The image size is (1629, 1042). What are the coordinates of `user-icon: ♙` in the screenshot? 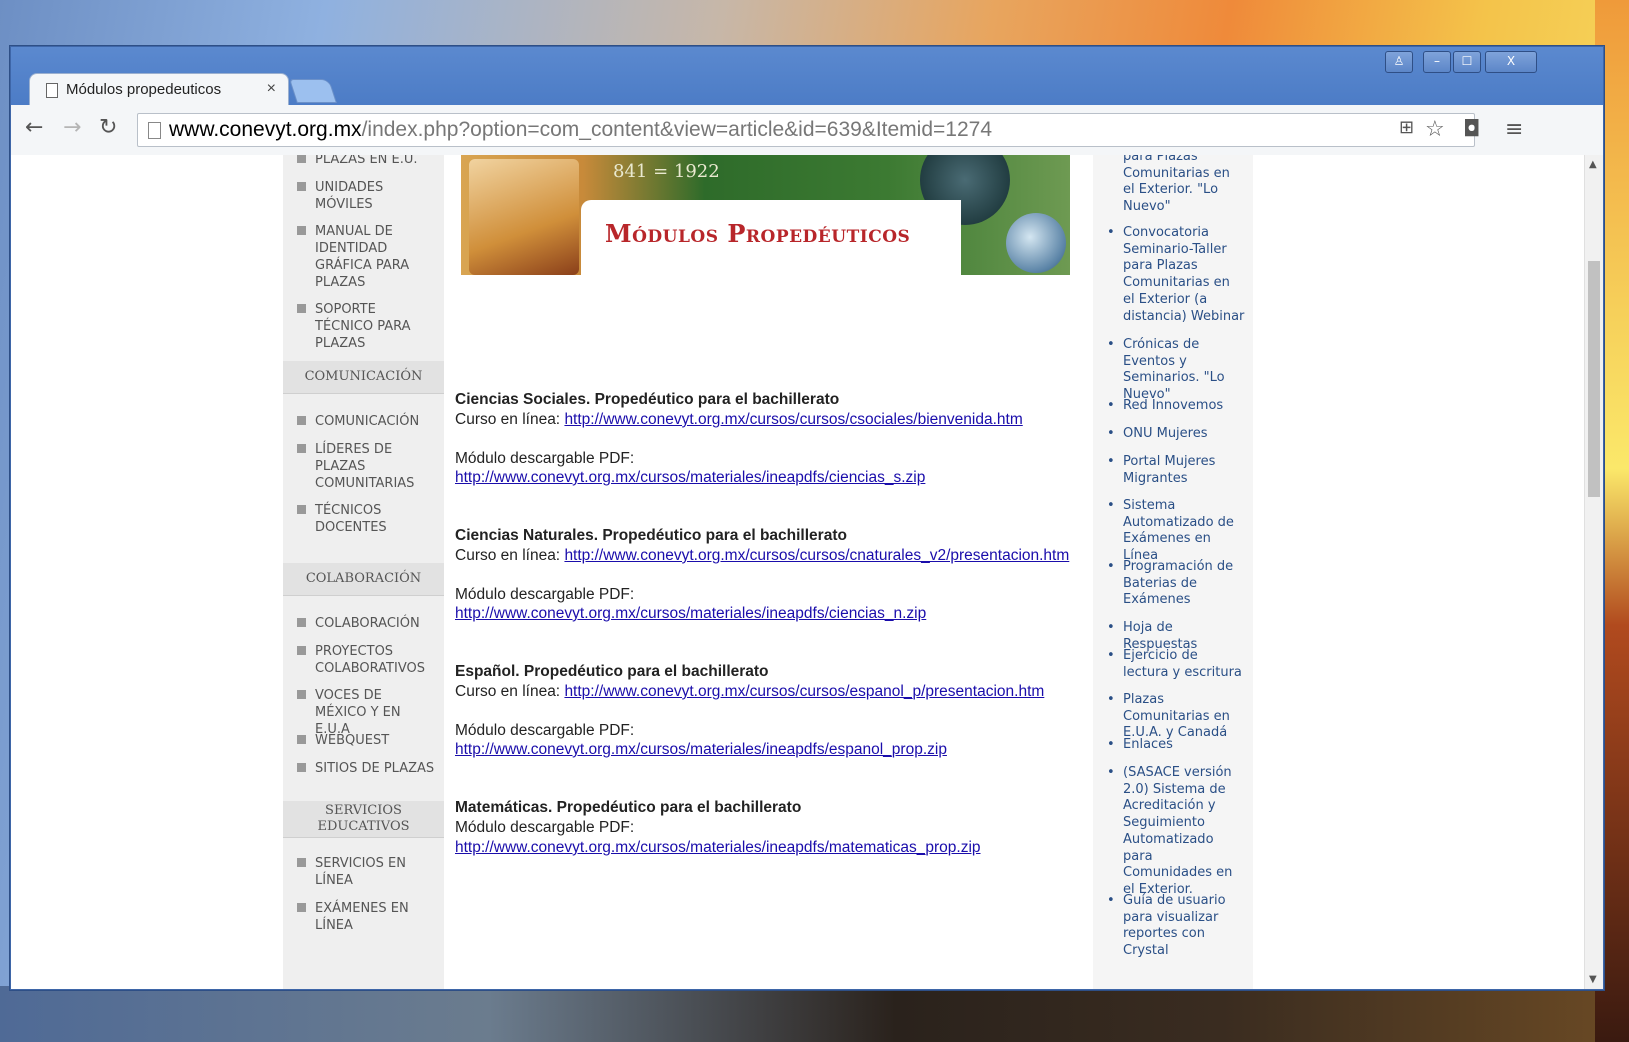 It's located at (1399, 62).